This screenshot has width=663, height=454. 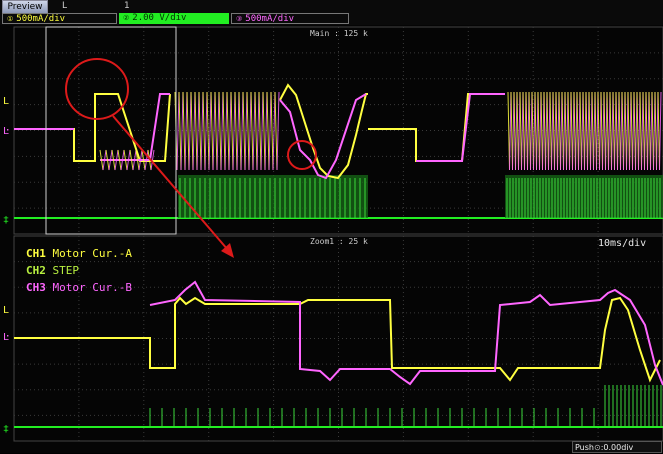 What do you see at coordinates (302, 155) in the screenshot?
I see `annotation-circle-small` at bounding box center [302, 155].